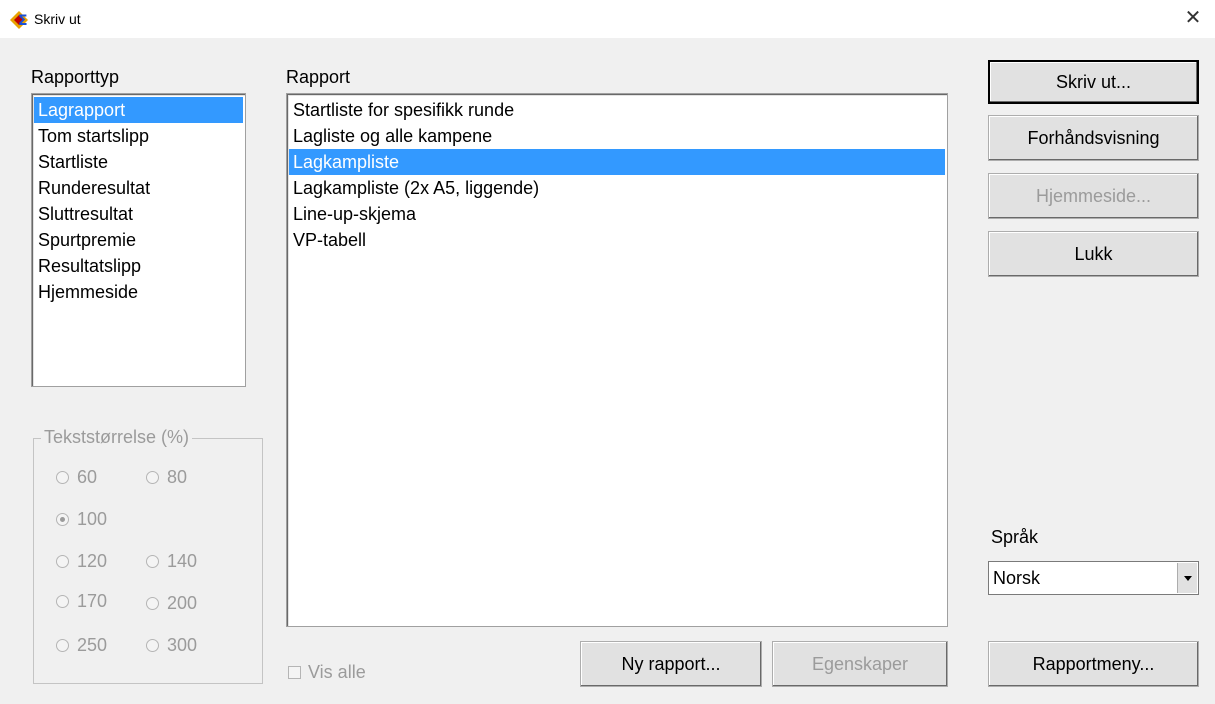  I want to click on rapporttyp-item-startliste: Startliste, so click(138, 162).